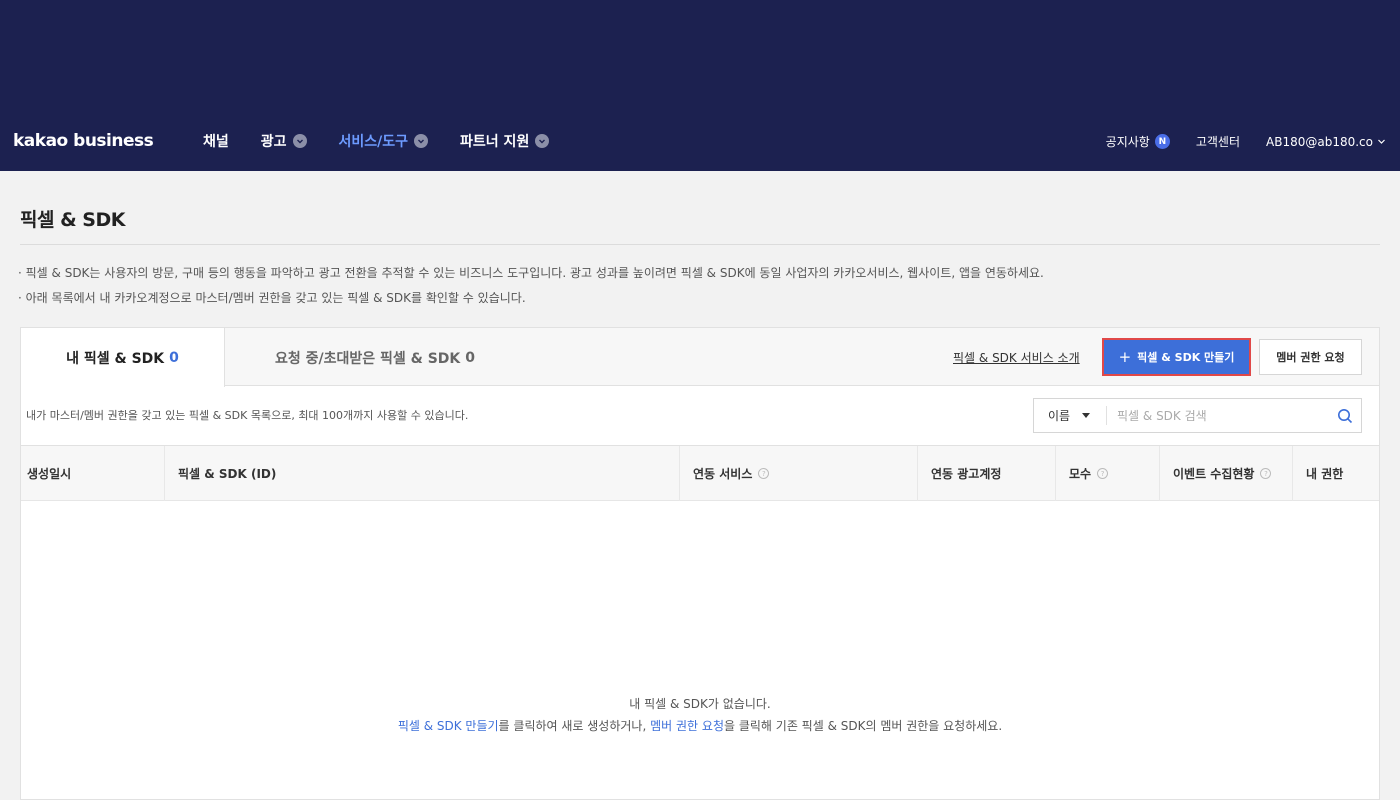  Describe the element at coordinates (1310, 357) in the screenshot. I see `request-member-permission-button: 멤버 권한 요청` at that location.